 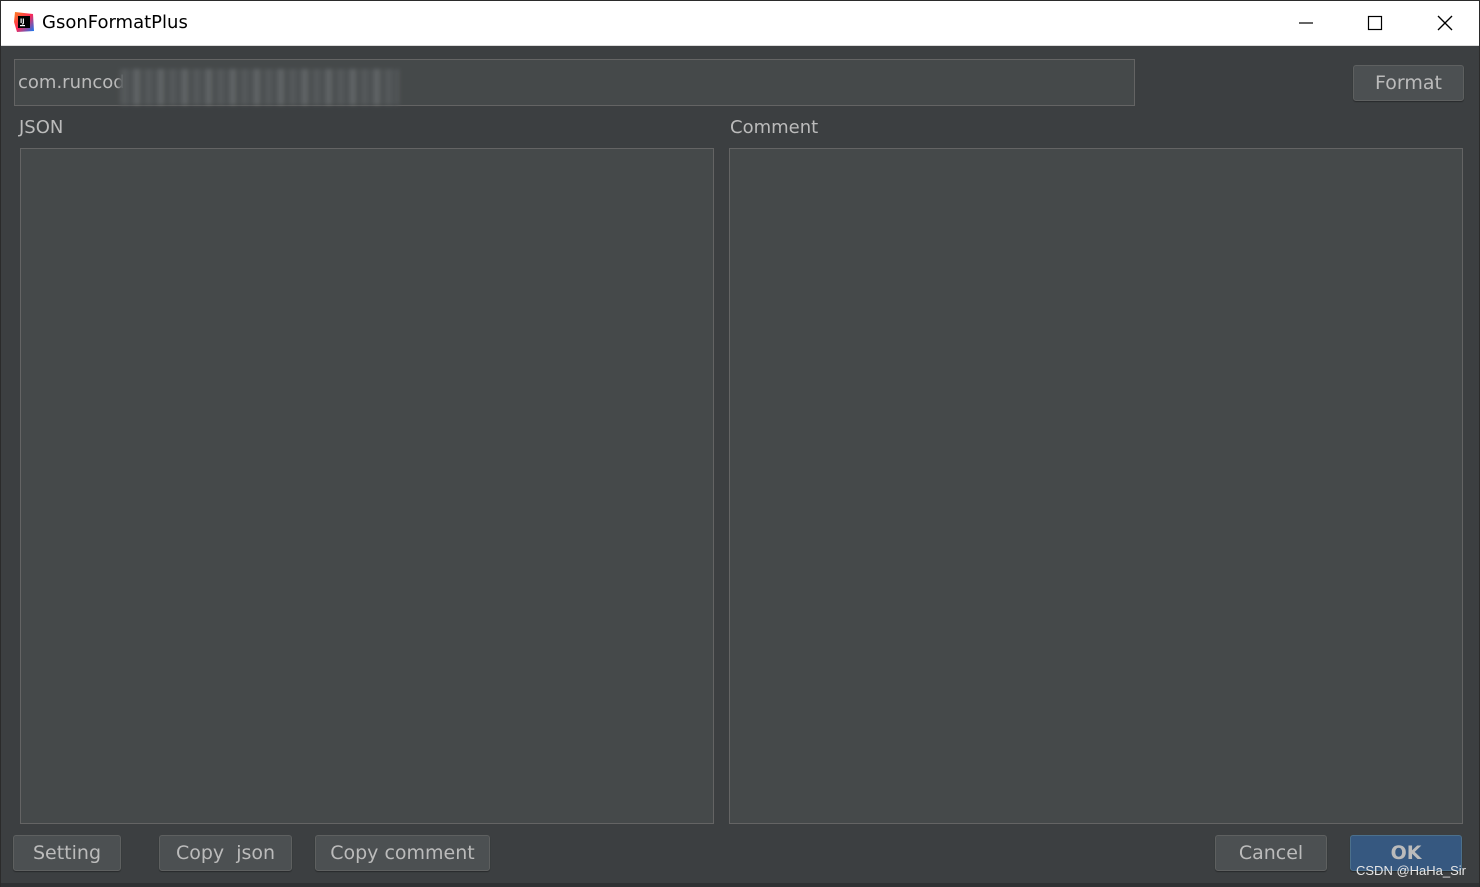 I want to click on class-name-value: com.runcod, so click(x=71, y=82).